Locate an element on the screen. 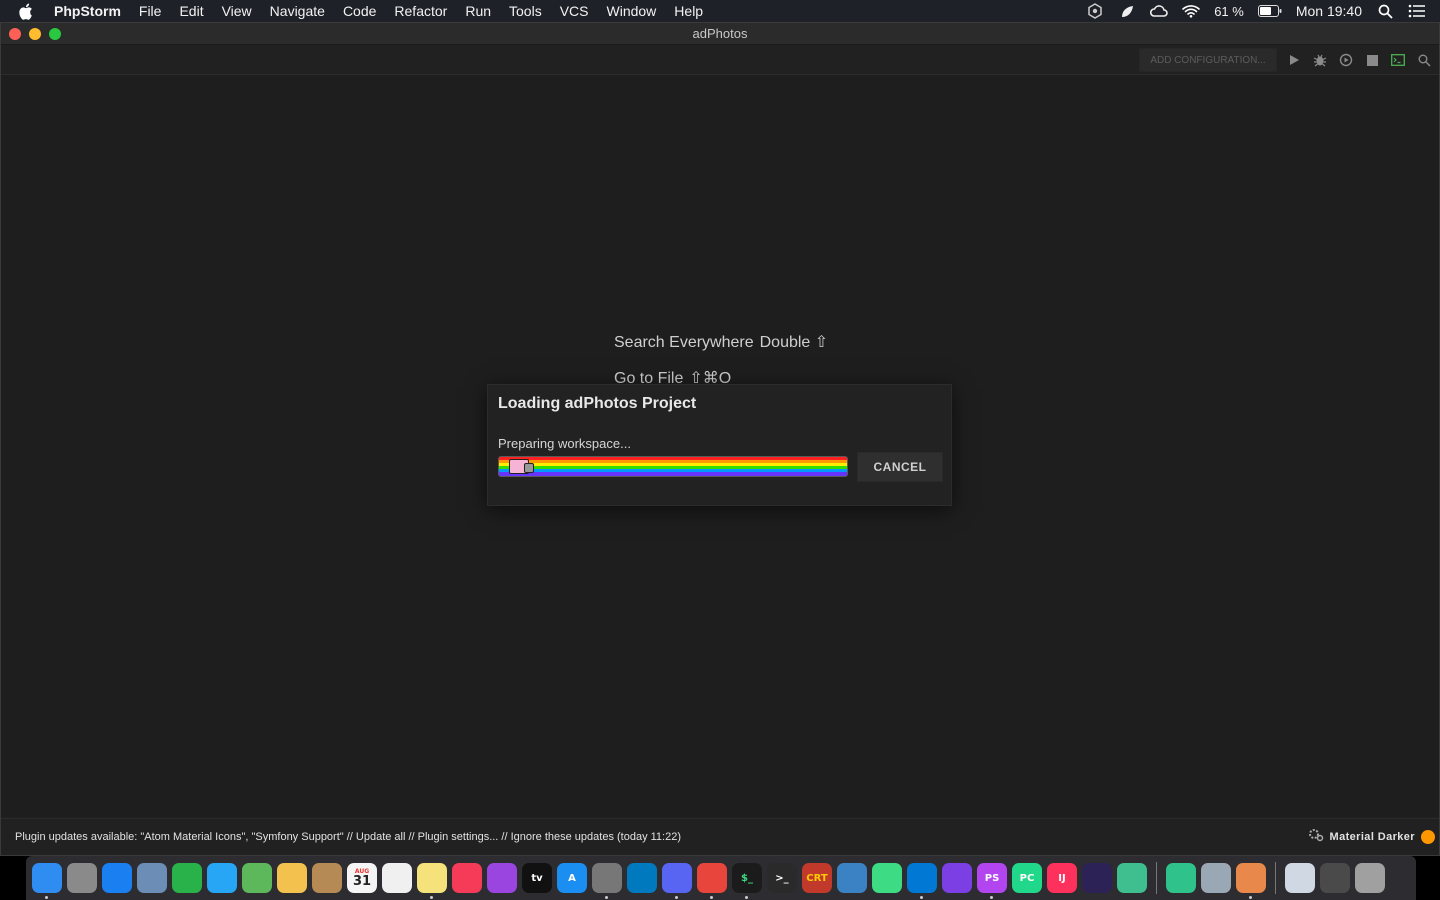 Image resolution: width=1440 pixels, height=900 pixels. window-titlebar: adPhotos is located at coordinates (720, 34).